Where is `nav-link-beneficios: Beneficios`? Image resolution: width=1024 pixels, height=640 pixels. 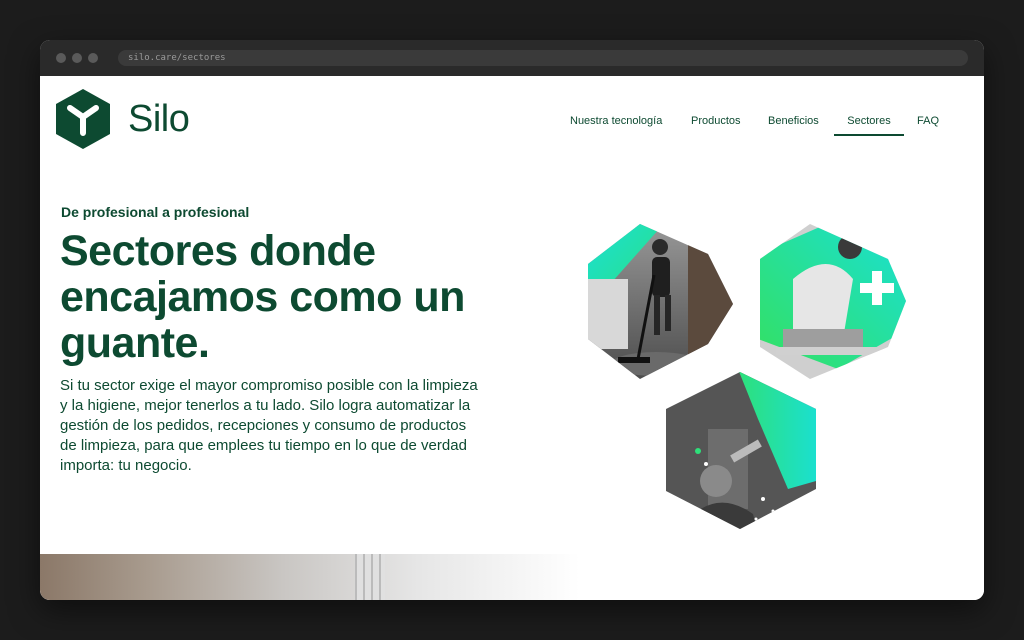 nav-link-beneficios: Beneficios is located at coordinates (793, 121).